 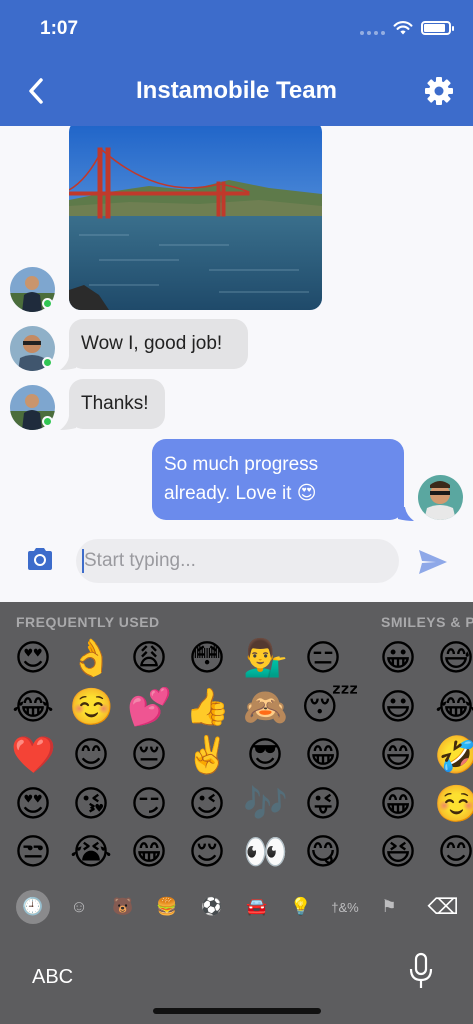 What do you see at coordinates (149, 658) in the screenshot?
I see `emoji-key: 😩` at bounding box center [149, 658].